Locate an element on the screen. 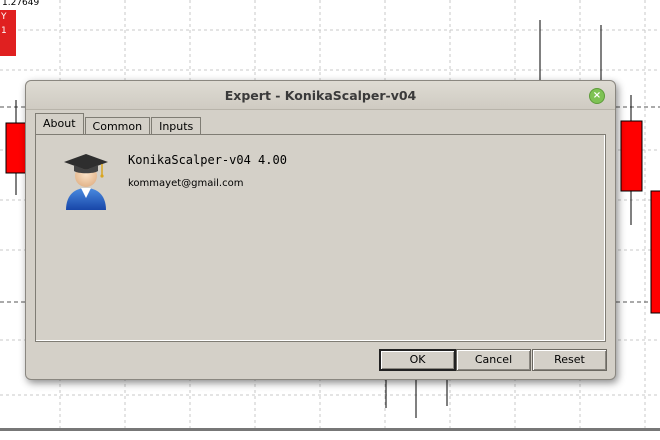 The height and width of the screenshot is (440, 660). dialog-titlebar: Expert - KonikaScalper-v04 × is located at coordinates (320, 95).